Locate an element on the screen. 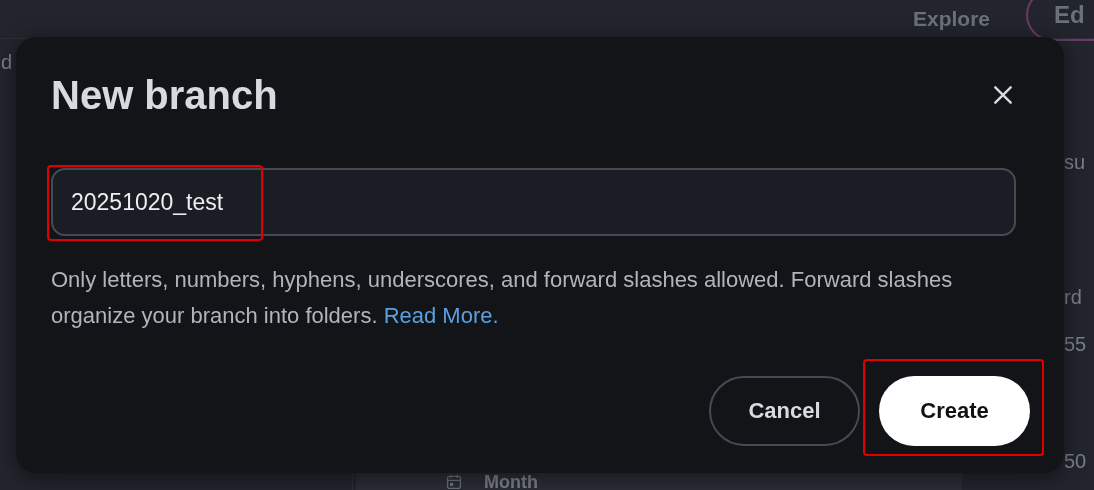 Image resolution: width=1094 pixels, height=490 pixels. help-text: Only letters, numbers, hyphens, underscores, and forward slashes allowed. Forward slashes organize your branch into folders. Read More. is located at coordinates (502, 298).